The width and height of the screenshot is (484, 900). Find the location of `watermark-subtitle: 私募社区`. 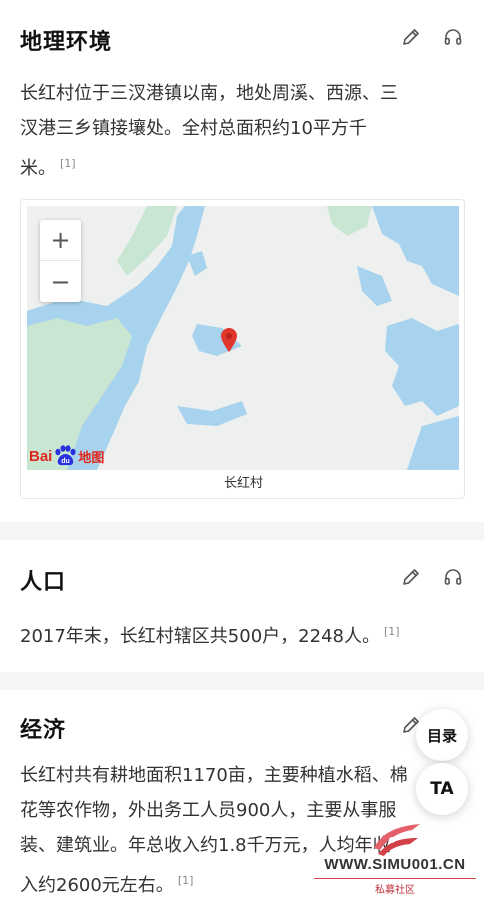

watermark-subtitle: 私募社区 is located at coordinates (395, 890).